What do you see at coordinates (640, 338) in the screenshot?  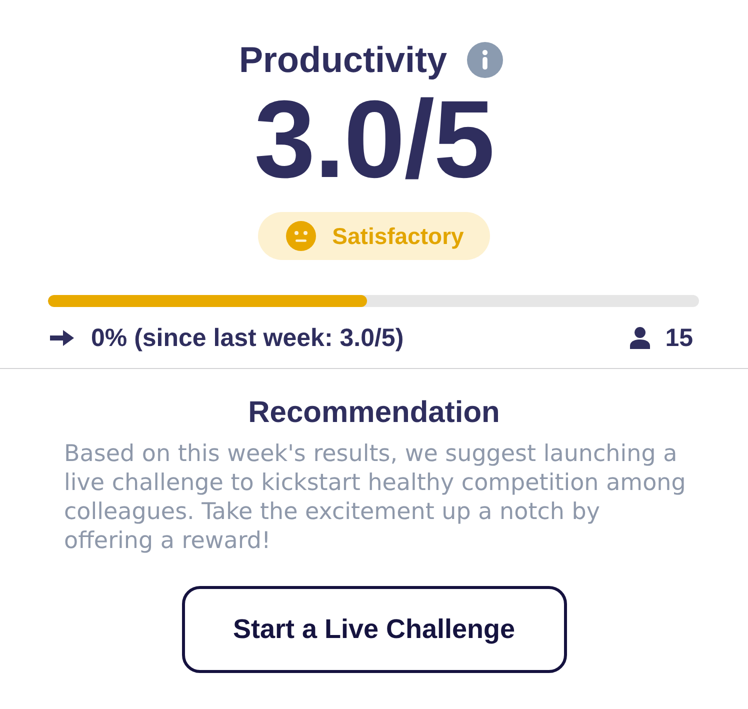 I see `person-icon` at bounding box center [640, 338].